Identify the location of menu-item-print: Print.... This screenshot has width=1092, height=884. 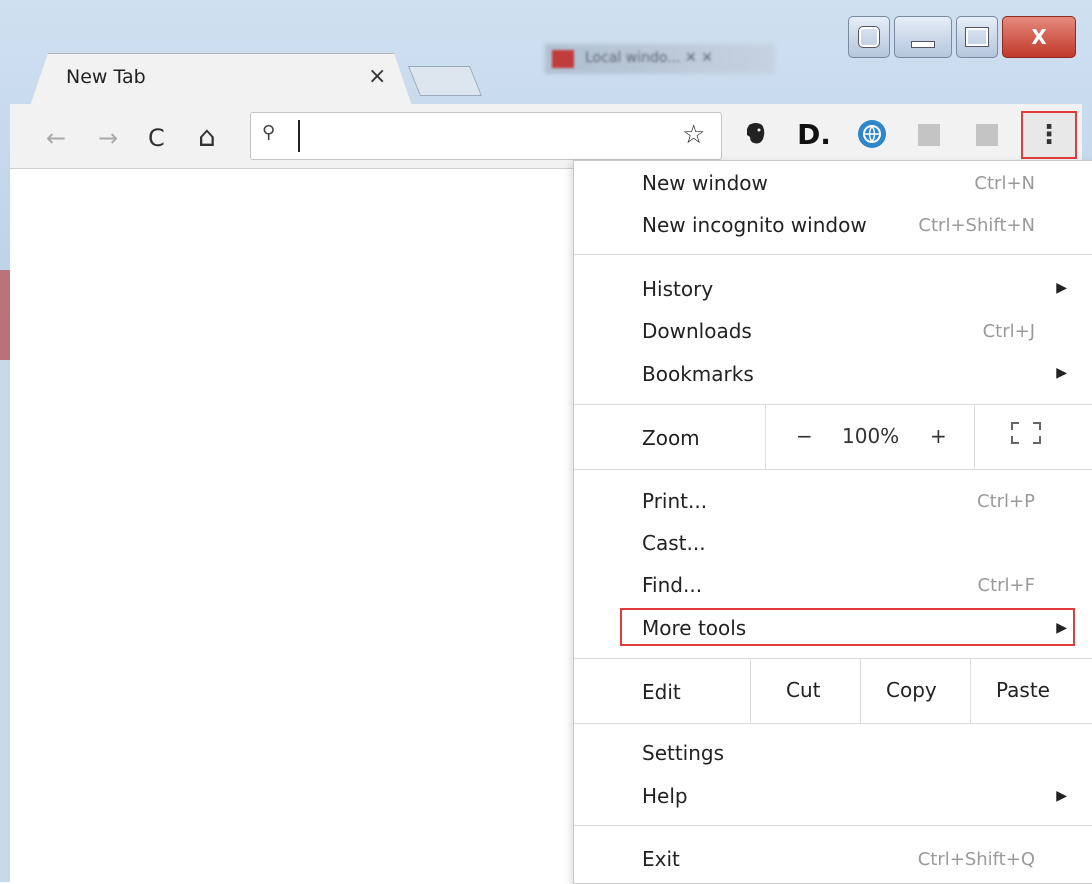
(674, 501).